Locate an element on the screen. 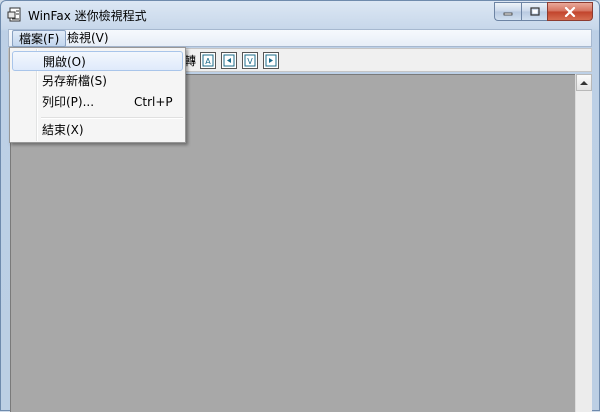 Image resolution: width=600 pixels, height=412 pixels. file-menu-dropdown: 開啟(O) 另存新檔(S) 列印(P)... Ctrl+P 結束(X) is located at coordinates (97, 95).